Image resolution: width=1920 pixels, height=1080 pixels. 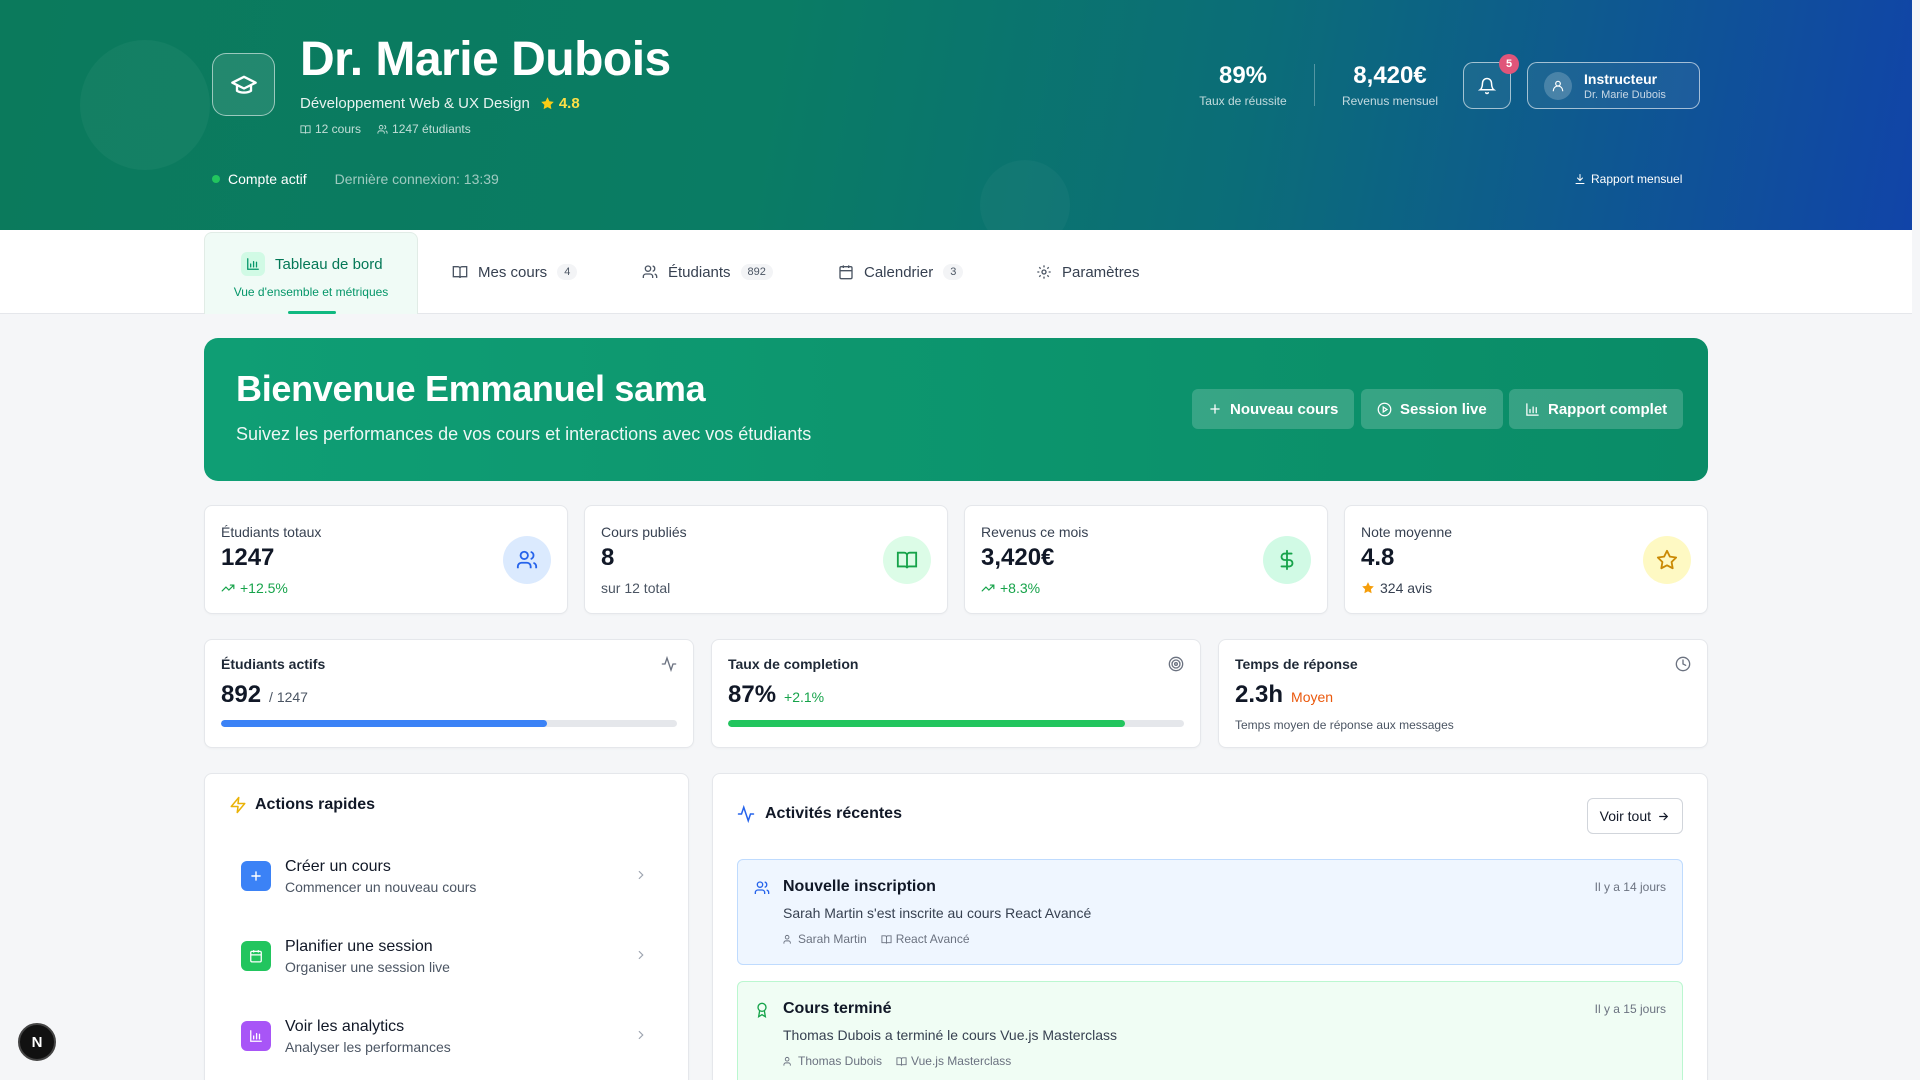 I want to click on monthly-revenue-label: Revenus mensuel, so click(x=1390, y=101).